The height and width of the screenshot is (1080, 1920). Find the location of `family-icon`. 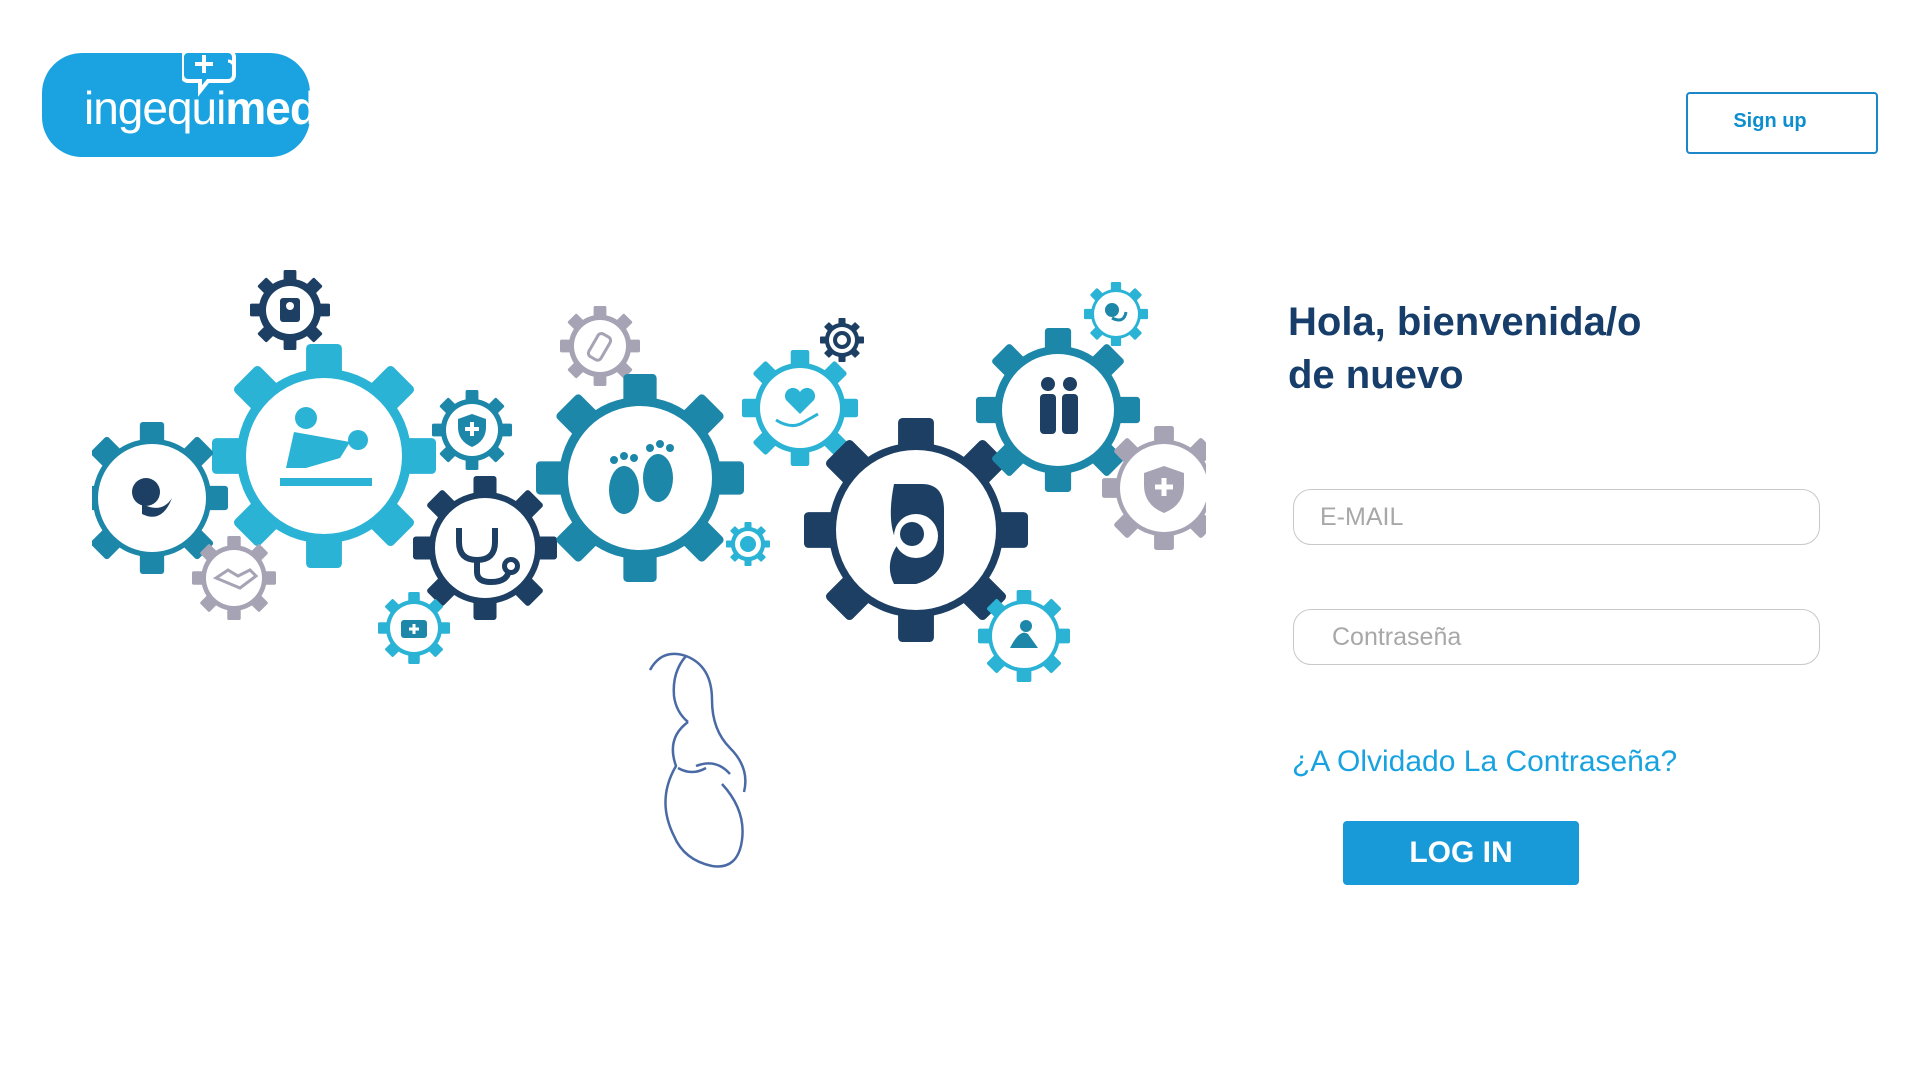

family-icon is located at coordinates (1058, 410).